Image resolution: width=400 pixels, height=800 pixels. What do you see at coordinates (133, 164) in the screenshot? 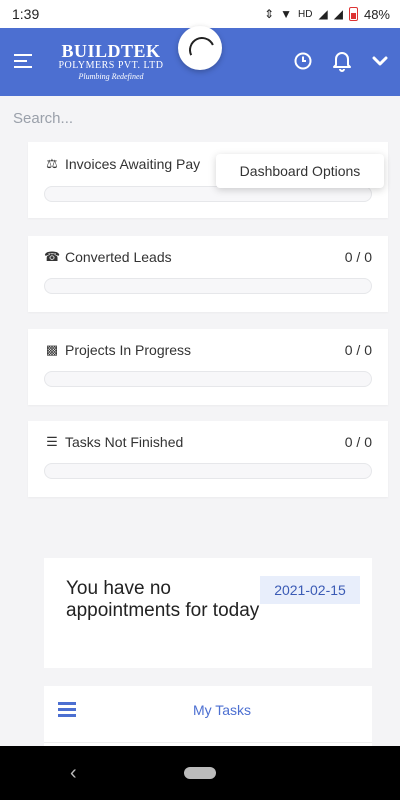
I see `card-title-label: Invoices Awaiting Pay` at bounding box center [133, 164].